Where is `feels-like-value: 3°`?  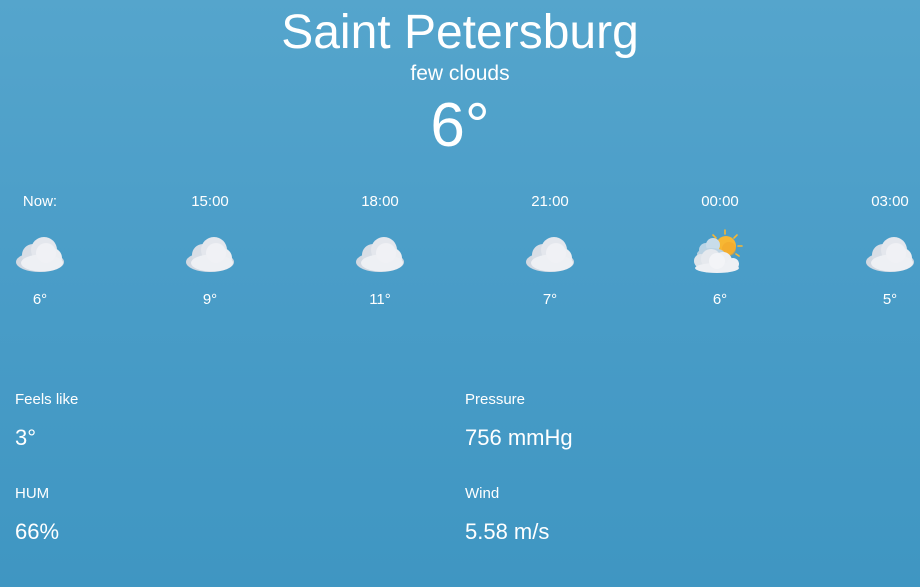 feels-like-value: 3° is located at coordinates (26, 437).